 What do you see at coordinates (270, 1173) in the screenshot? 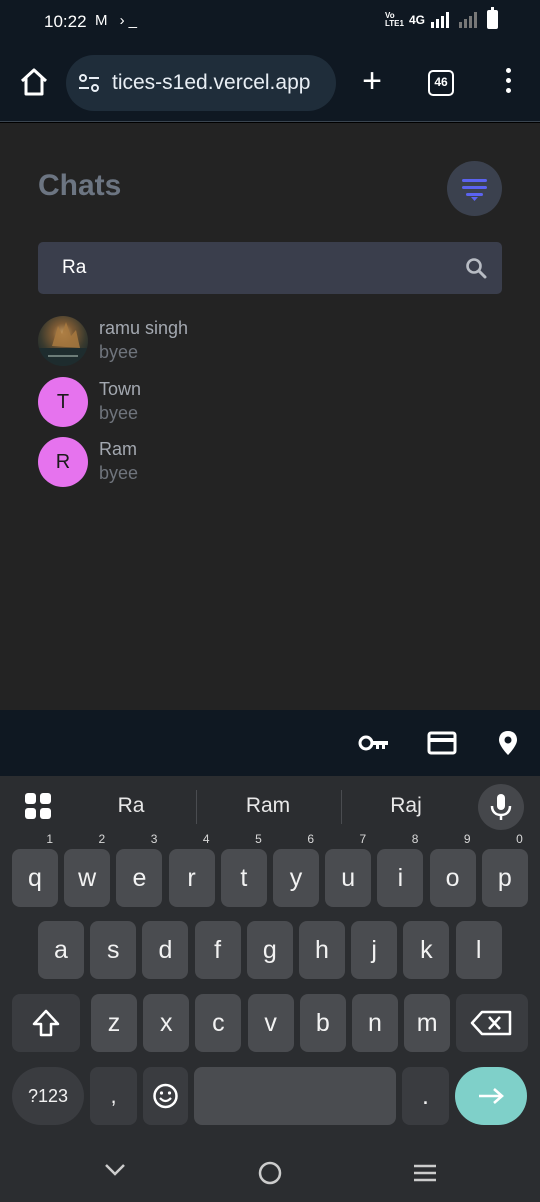
I see `home-circle-icon` at bounding box center [270, 1173].